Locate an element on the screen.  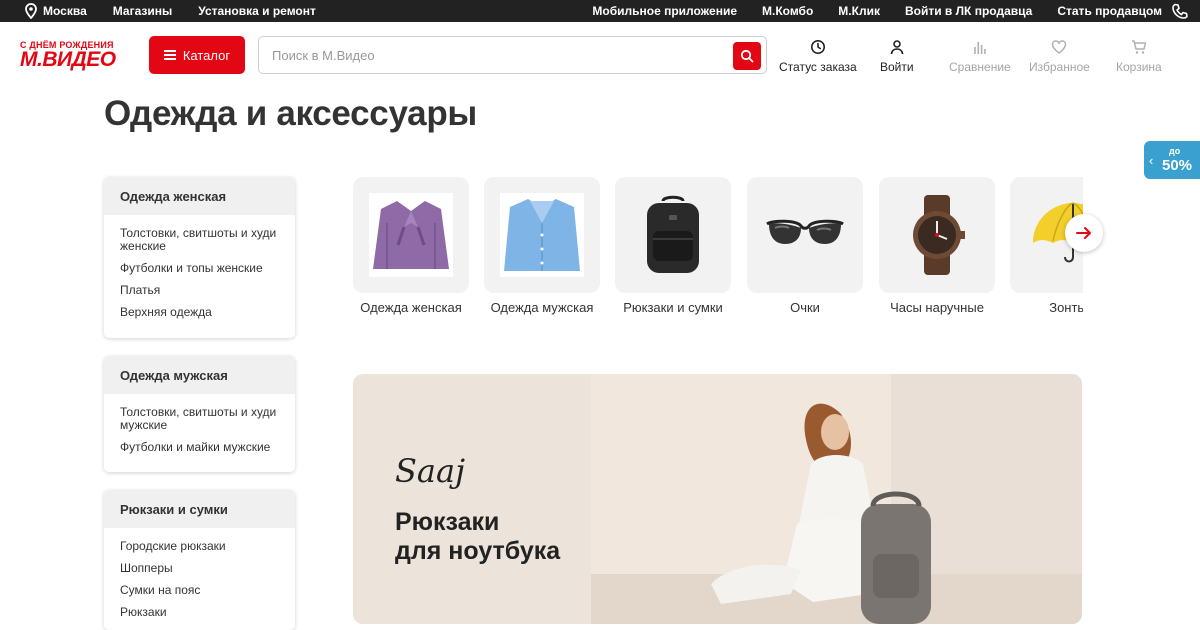
chevron-left-icon: ‹ is located at coordinates (1151, 160).